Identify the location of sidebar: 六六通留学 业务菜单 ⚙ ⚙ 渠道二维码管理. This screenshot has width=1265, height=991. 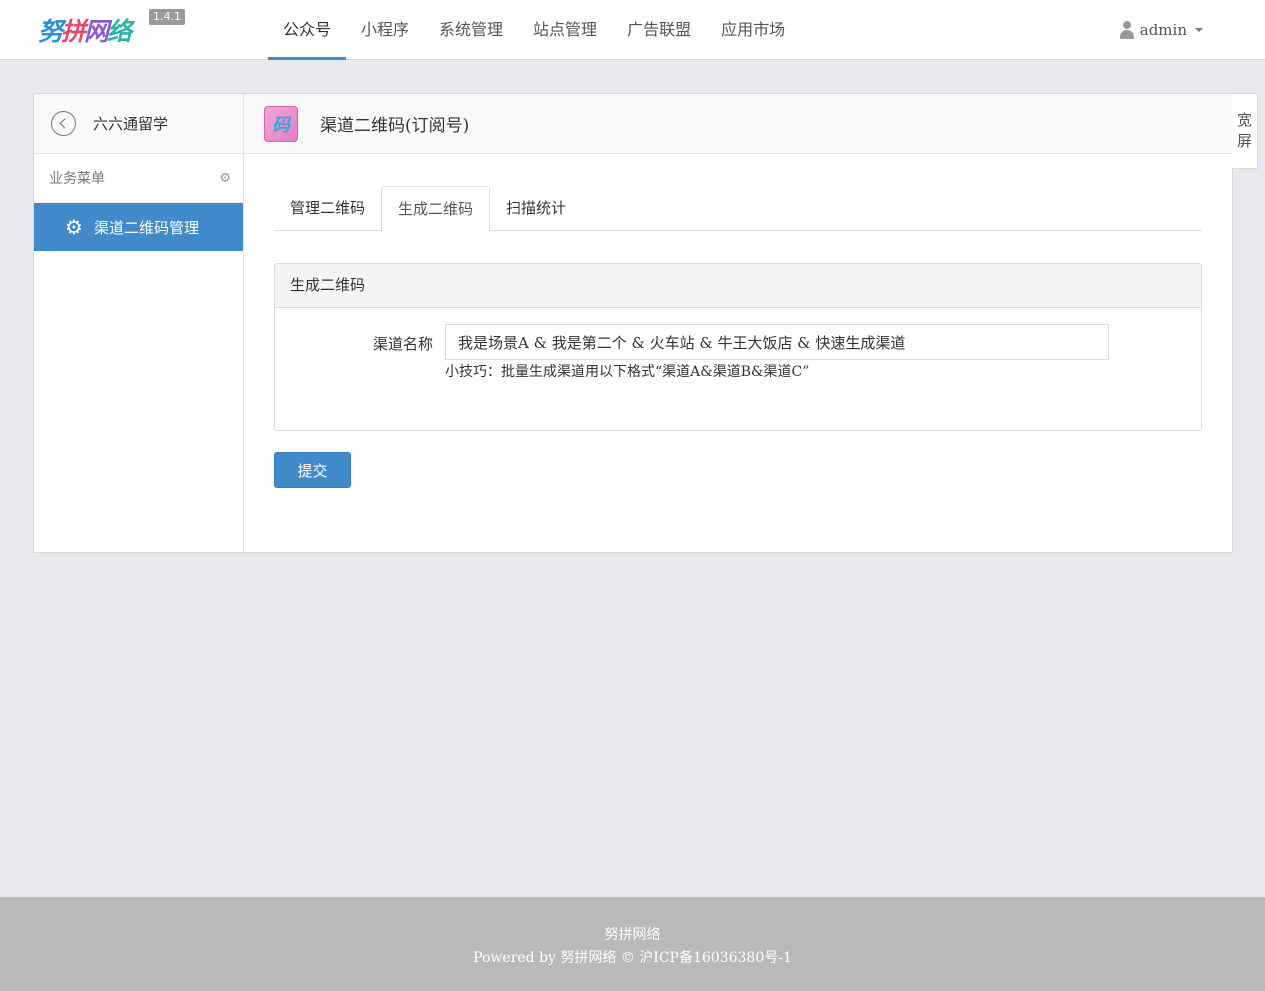
(139, 323).